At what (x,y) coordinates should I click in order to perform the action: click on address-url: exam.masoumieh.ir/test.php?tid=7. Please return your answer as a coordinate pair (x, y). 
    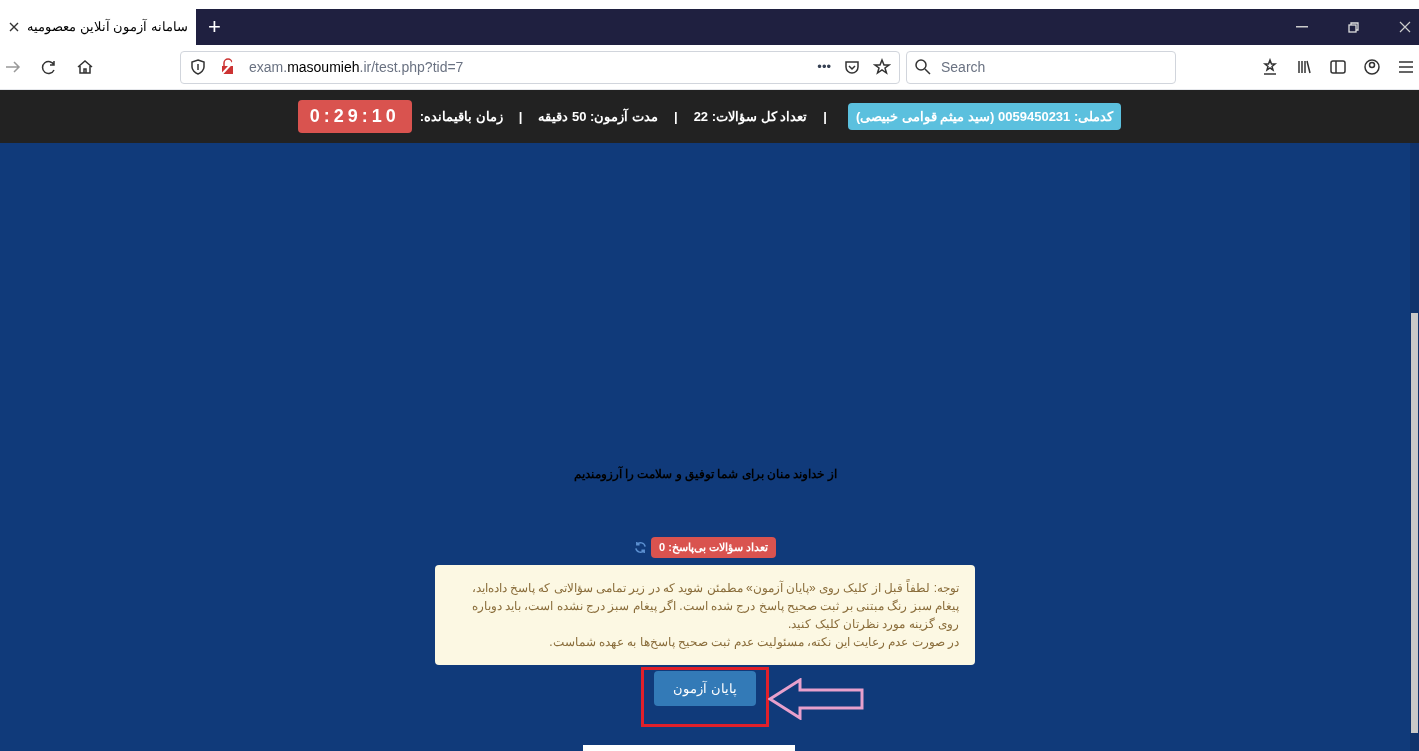
    Looking at the image, I should click on (527, 67).